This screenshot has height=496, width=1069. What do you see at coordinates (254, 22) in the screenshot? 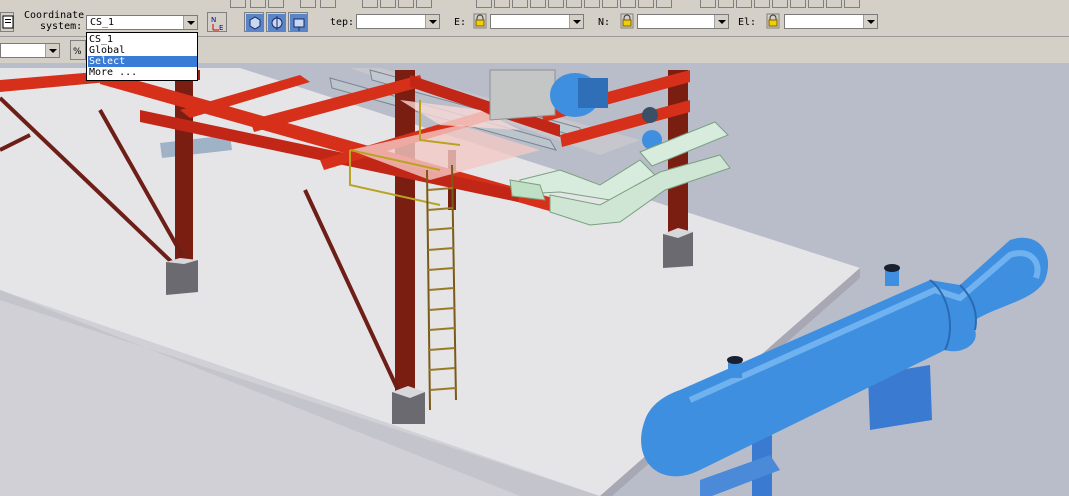
I see `view-iso-icon` at bounding box center [254, 22].